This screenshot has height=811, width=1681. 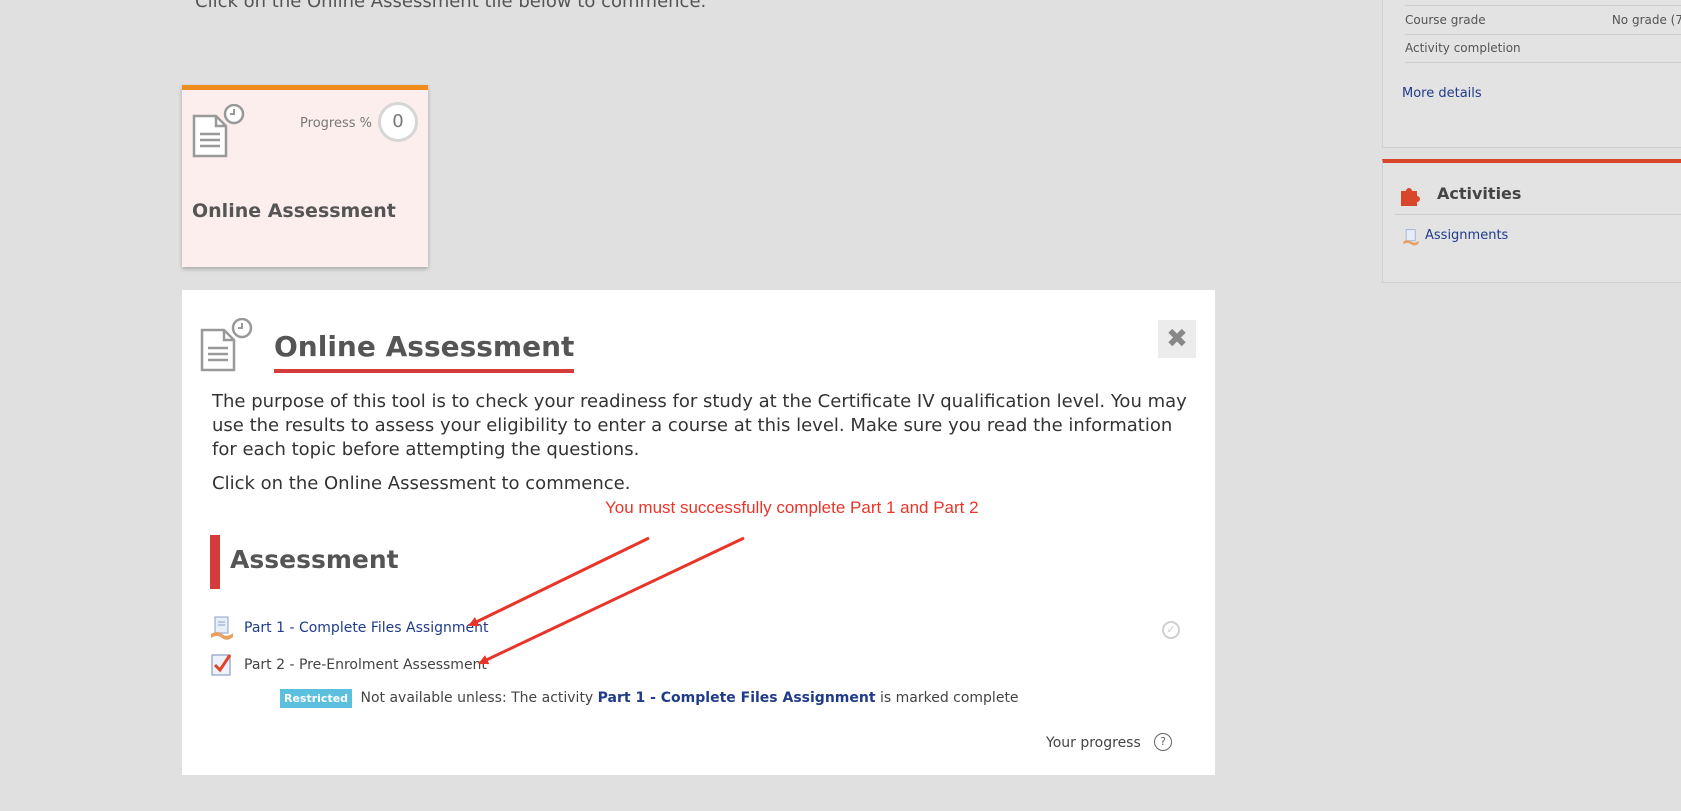 I want to click on activity-link-part-1: Part 1 - Complete Files Assignment, so click(x=366, y=628).